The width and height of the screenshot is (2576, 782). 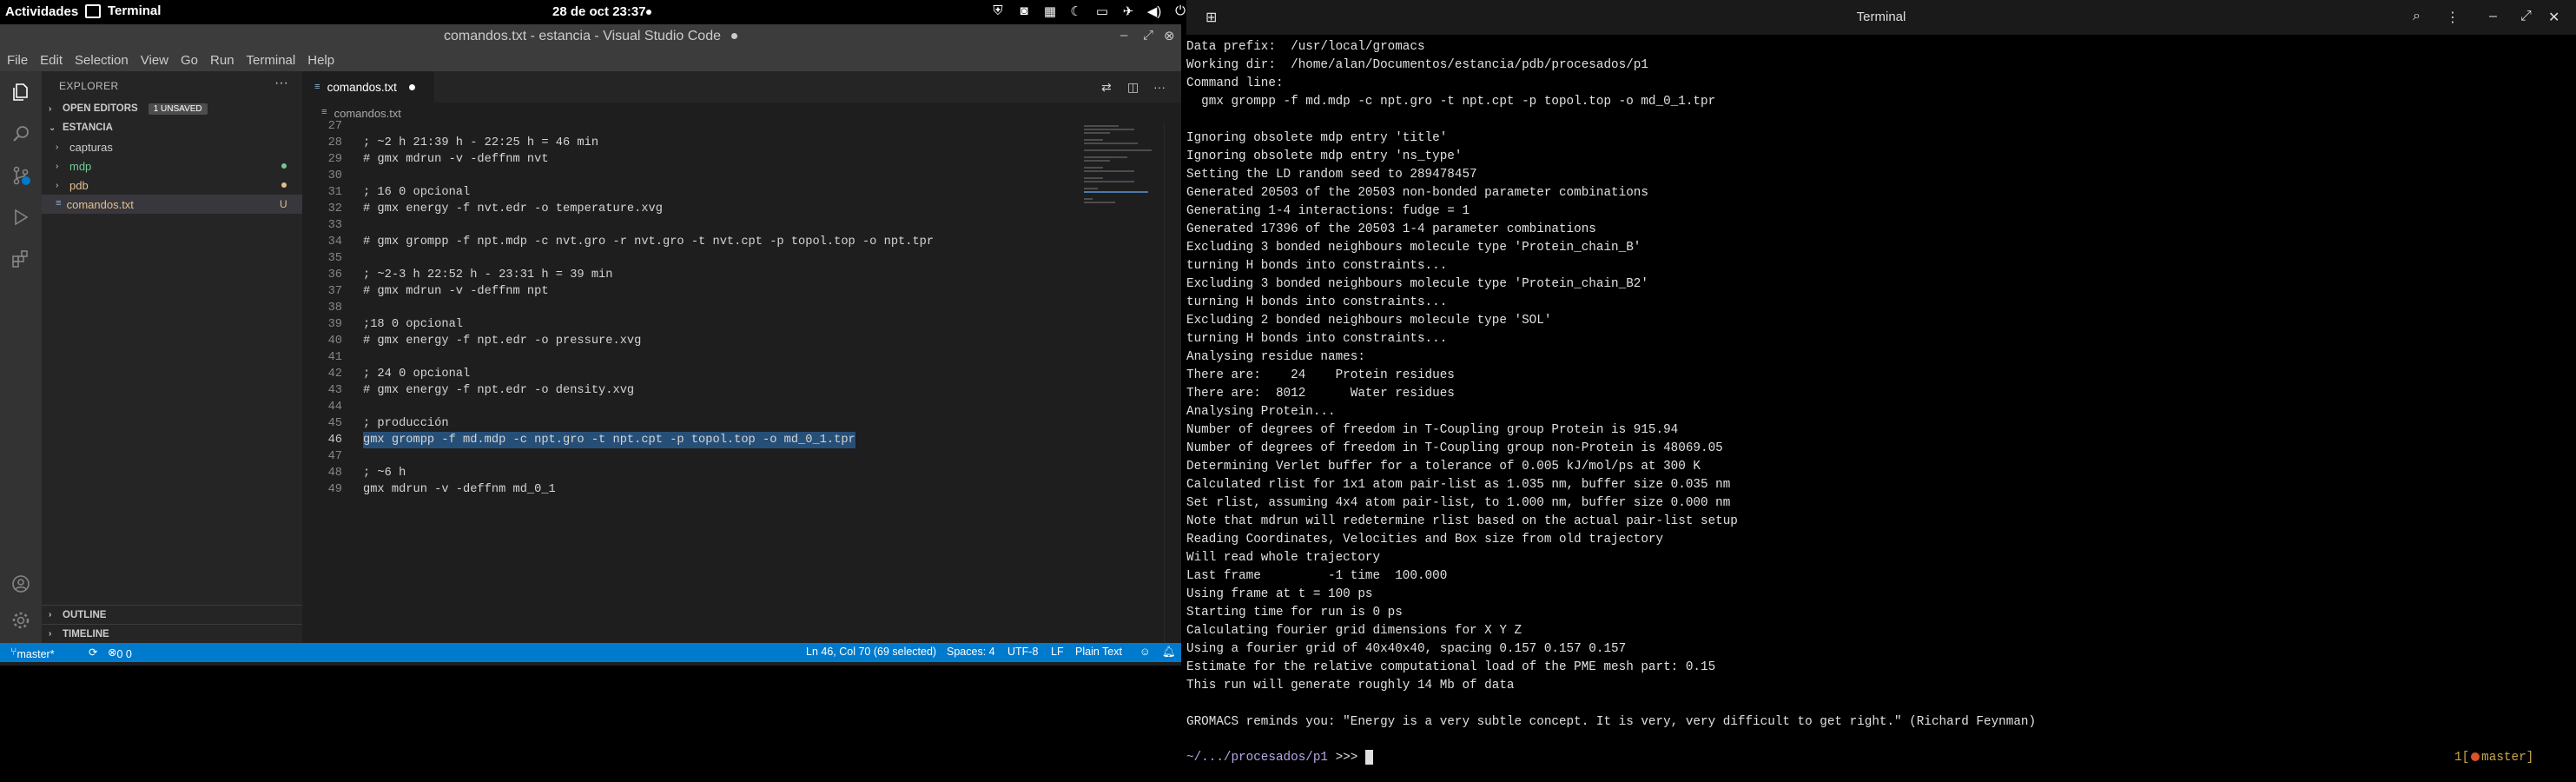 I want to click on git-branch-status: ⑂ master*, so click(x=32, y=653).